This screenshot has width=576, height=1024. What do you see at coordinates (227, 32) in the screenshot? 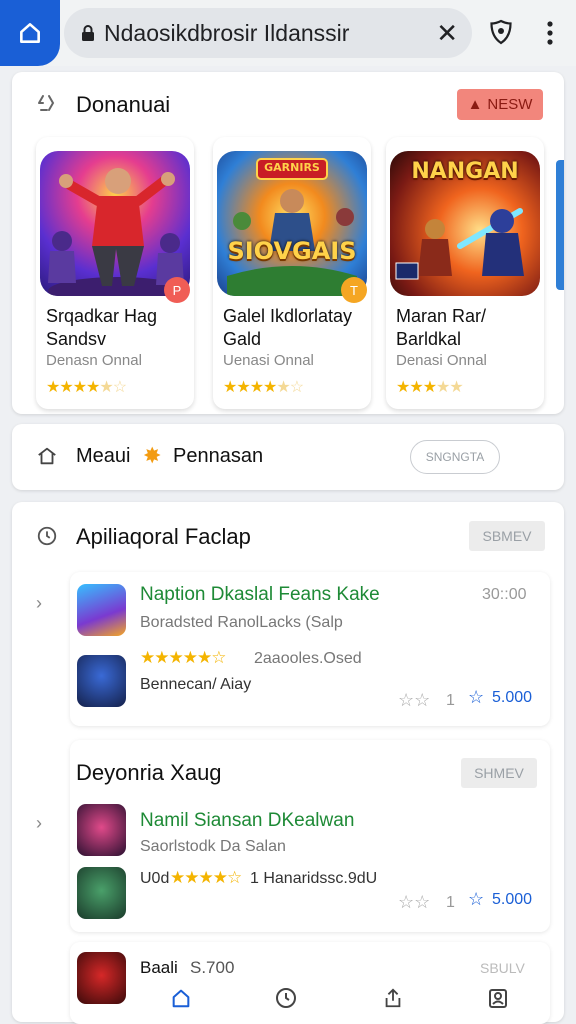
I see `url-text: Ndaosikdbrosir Ildanssir` at bounding box center [227, 32].